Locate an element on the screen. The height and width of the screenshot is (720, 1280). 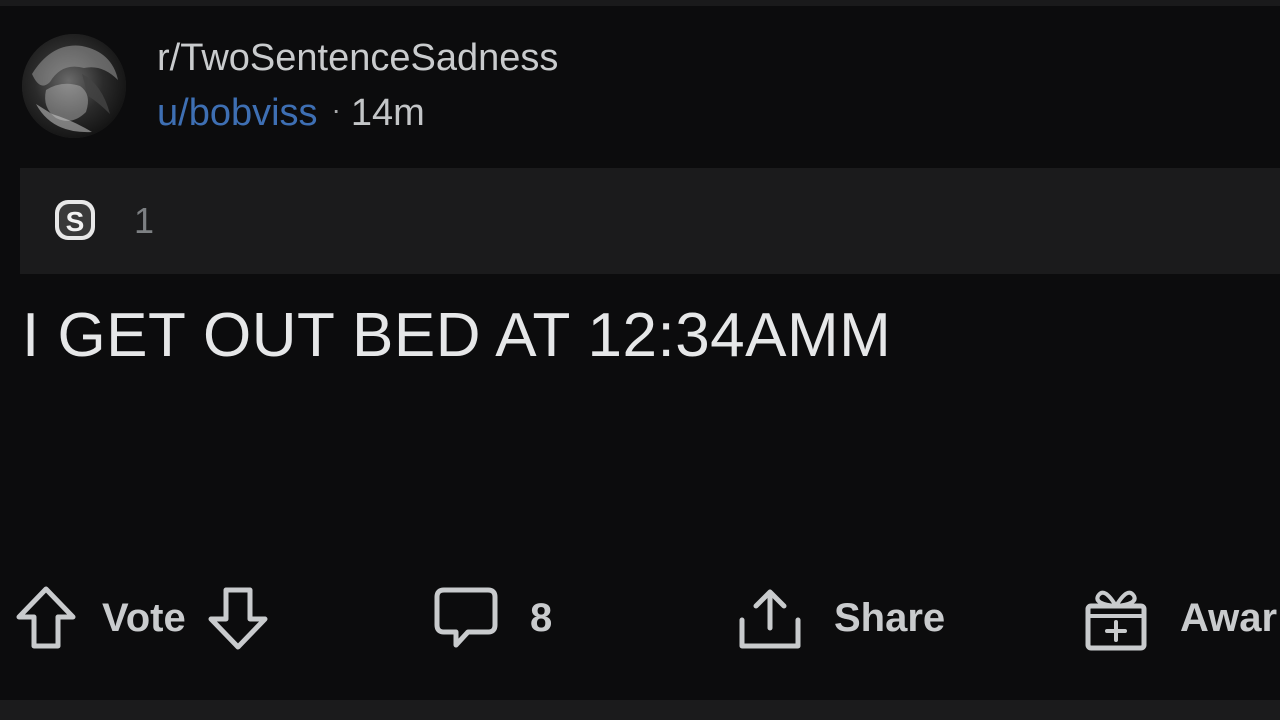
award-count: 1 is located at coordinates (144, 220).